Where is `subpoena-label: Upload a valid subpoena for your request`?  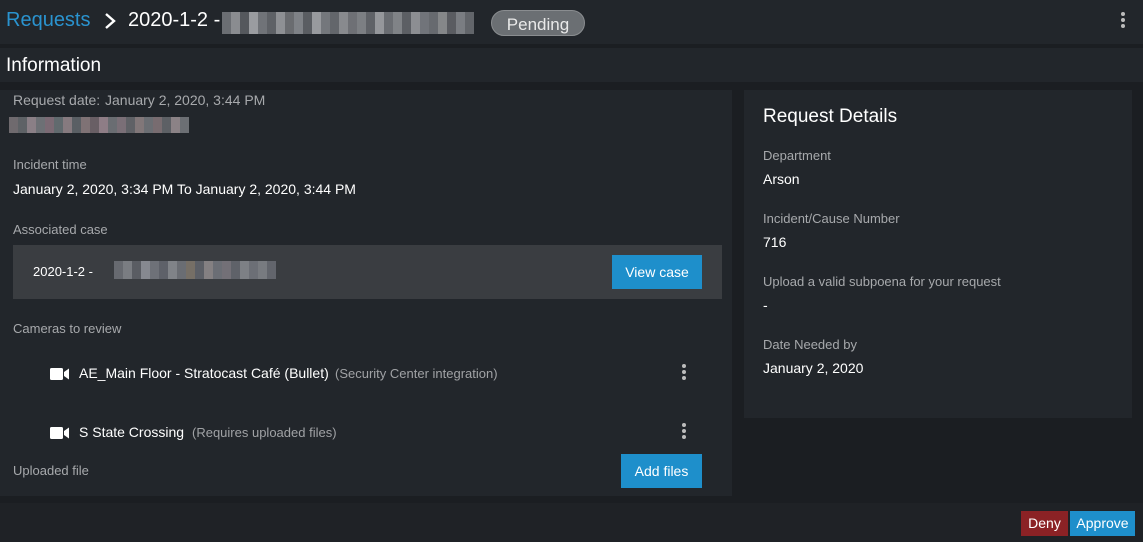
subpoena-label: Upload a valid subpoena for your request is located at coordinates (882, 281).